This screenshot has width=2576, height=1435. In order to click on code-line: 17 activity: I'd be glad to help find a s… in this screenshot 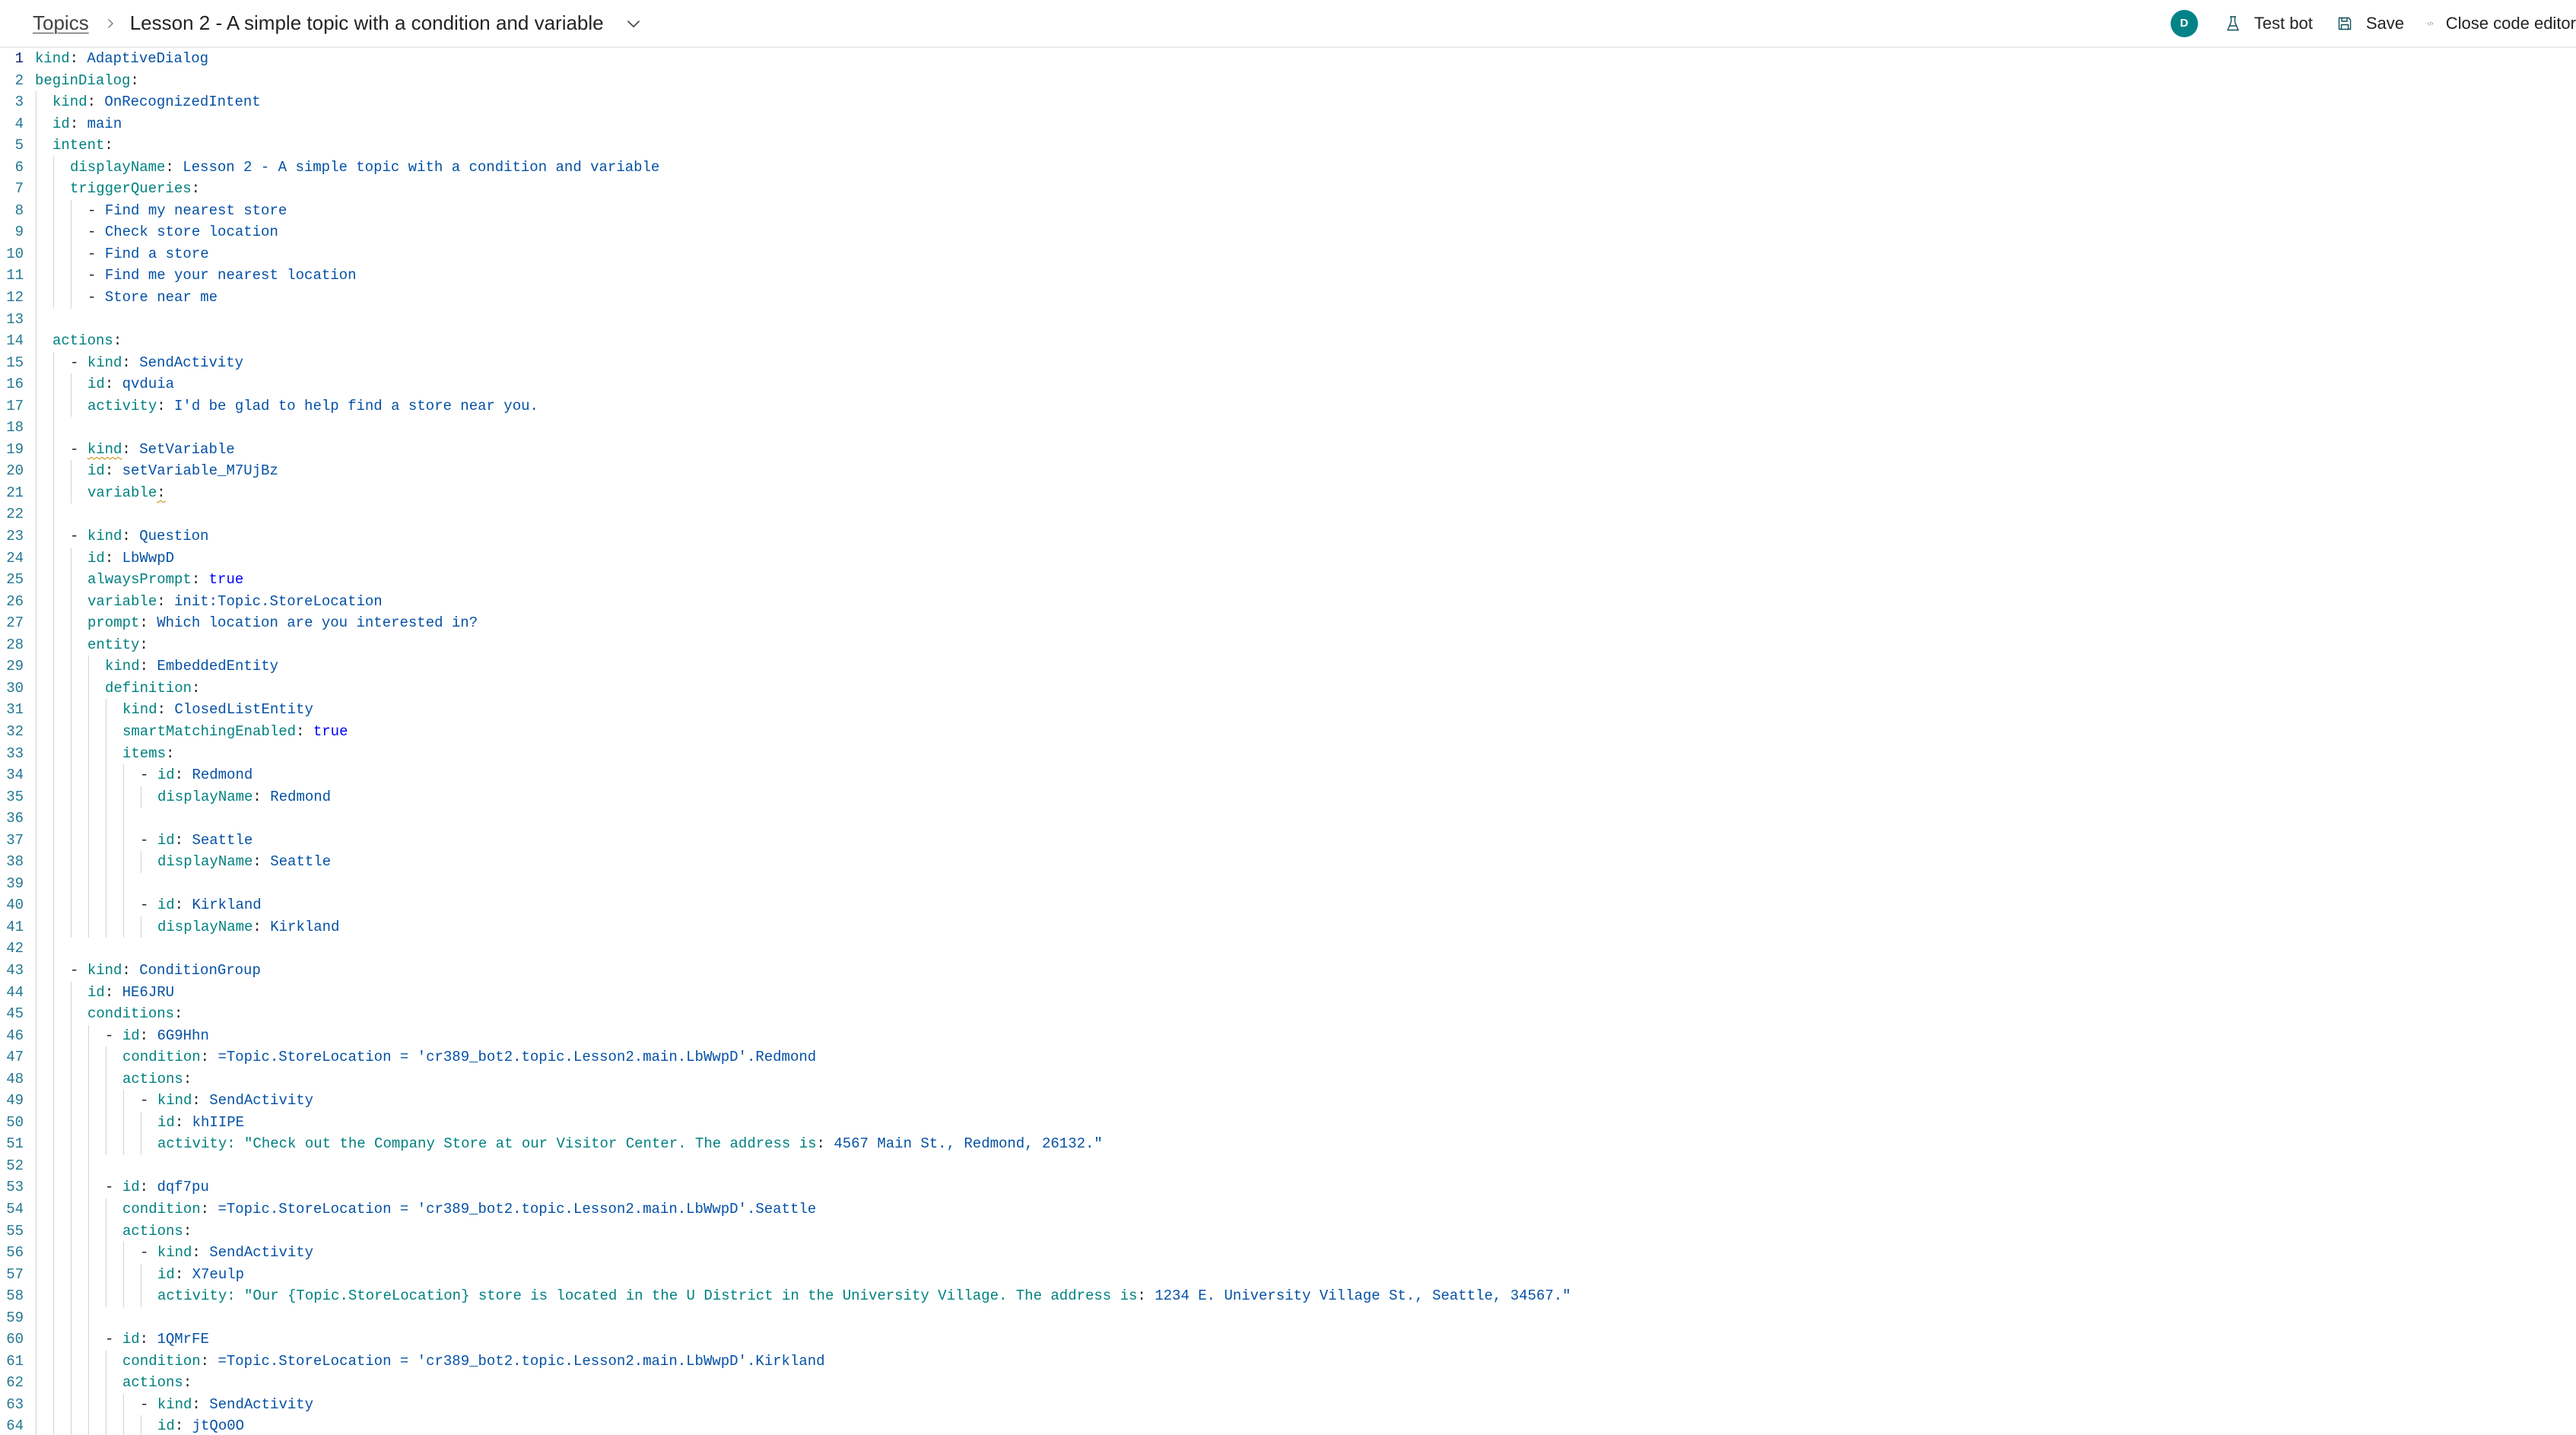, I will do `click(1288, 406)`.